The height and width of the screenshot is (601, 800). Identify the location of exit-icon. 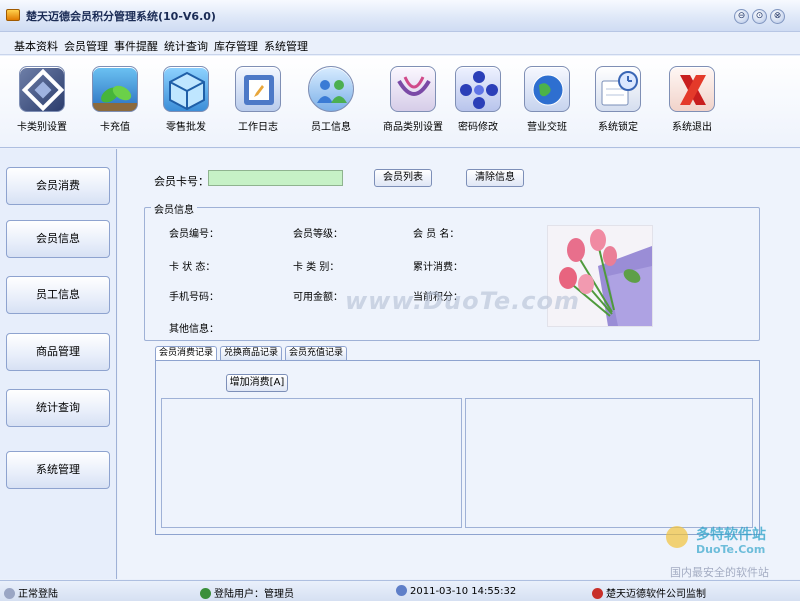
(692, 89).